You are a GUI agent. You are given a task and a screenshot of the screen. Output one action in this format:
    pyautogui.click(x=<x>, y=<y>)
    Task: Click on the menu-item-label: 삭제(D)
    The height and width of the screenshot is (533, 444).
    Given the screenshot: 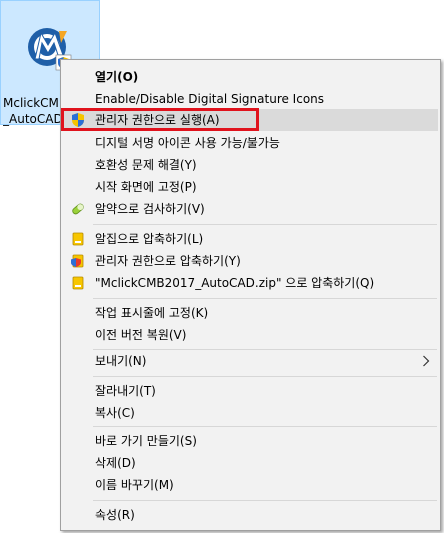 What is the action you would take?
    pyautogui.click(x=115, y=463)
    